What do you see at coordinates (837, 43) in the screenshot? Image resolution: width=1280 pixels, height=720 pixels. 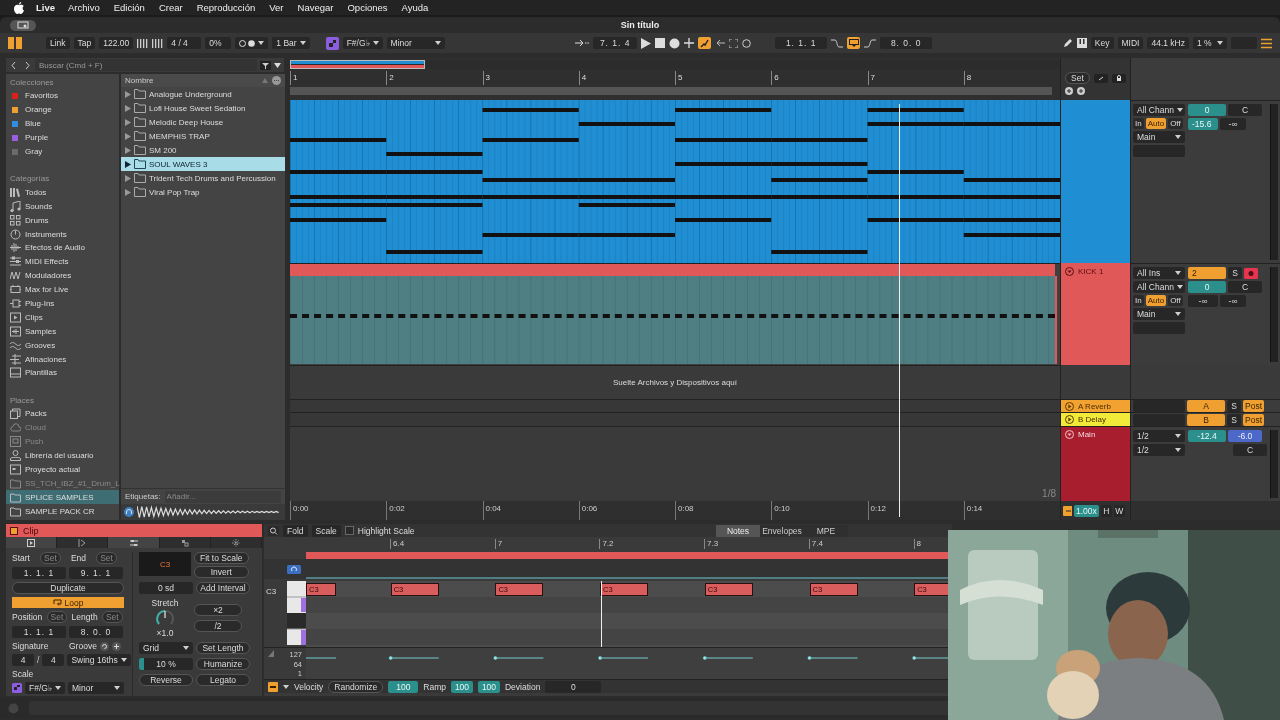 I see `punch-in-icon` at bounding box center [837, 43].